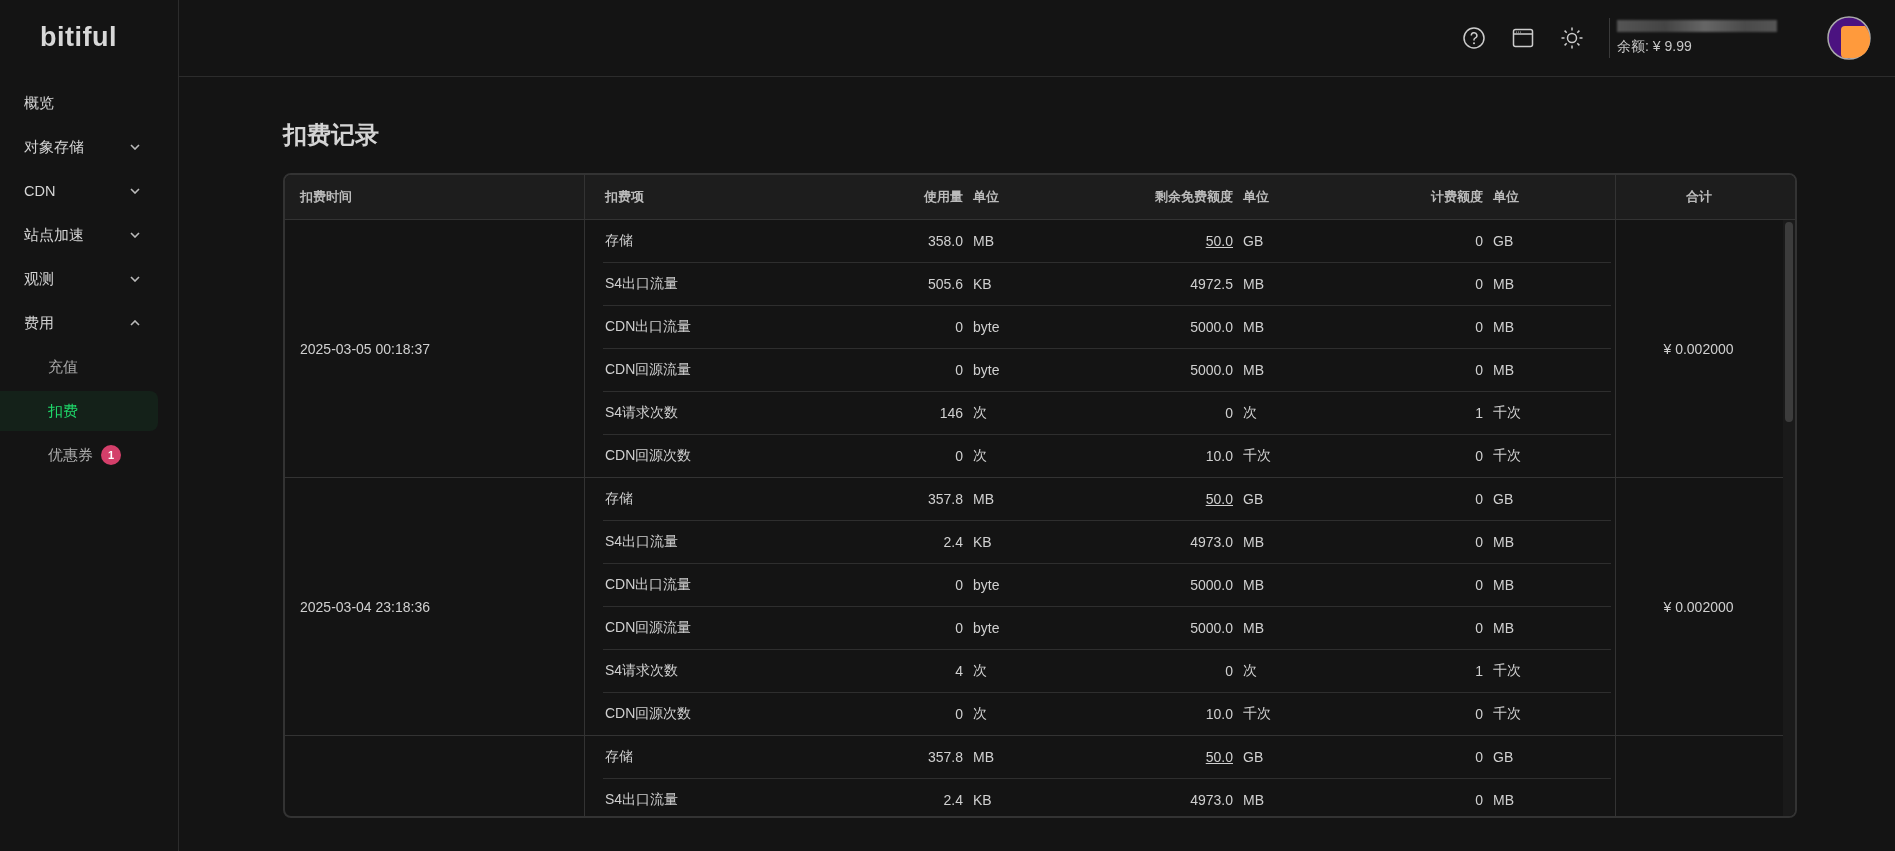 The width and height of the screenshot is (1895, 851). What do you see at coordinates (1474, 38) in the screenshot?
I see `help-icon` at bounding box center [1474, 38].